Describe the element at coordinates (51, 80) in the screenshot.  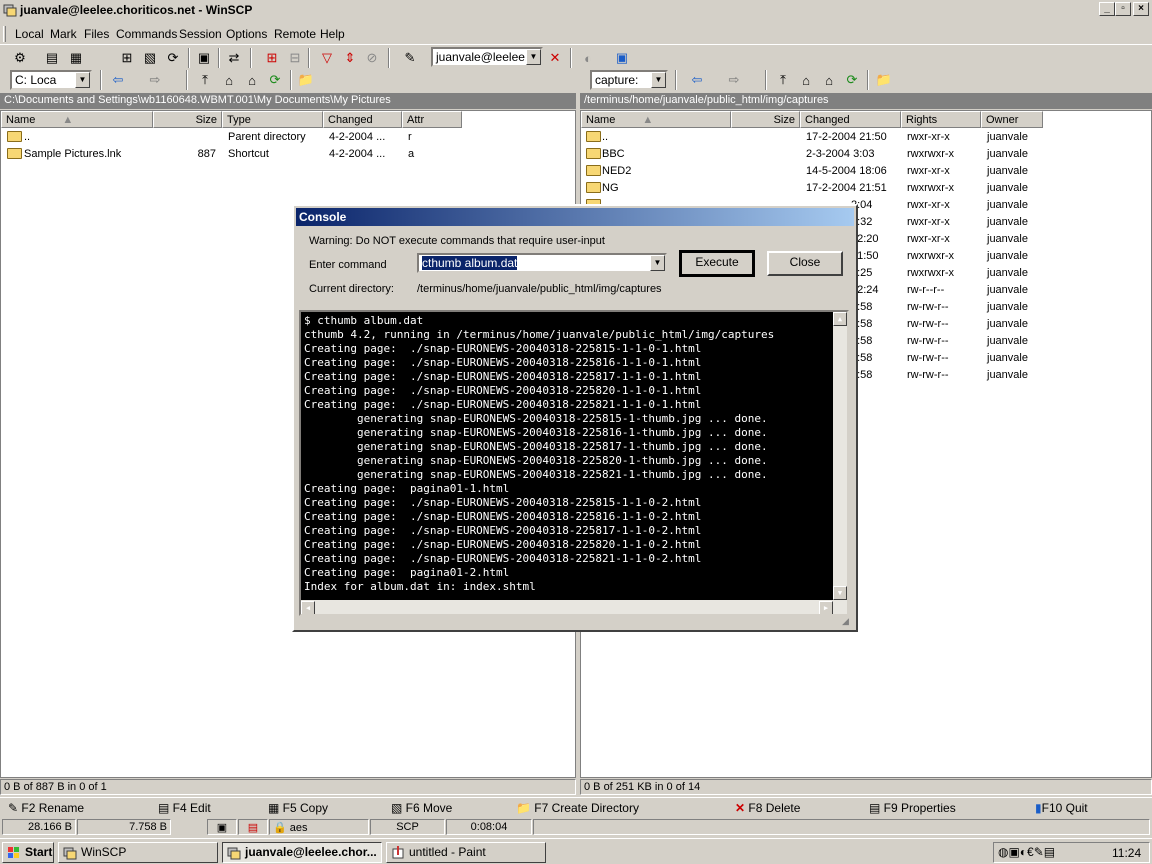
I see `local-drive-combo: C: Loca ▼` at that location.